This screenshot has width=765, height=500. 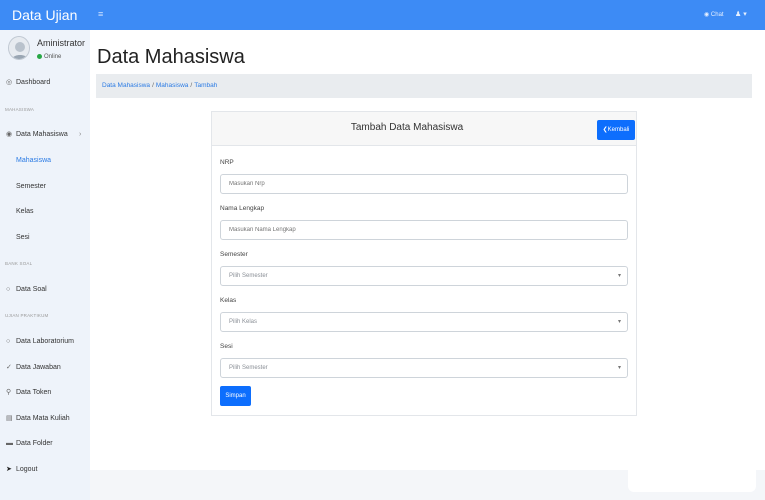 What do you see at coordinates (206, 85) in the screenshot?
I see `breadcrumb-item-tambah: Tambah` at bounding box center [206, 85].